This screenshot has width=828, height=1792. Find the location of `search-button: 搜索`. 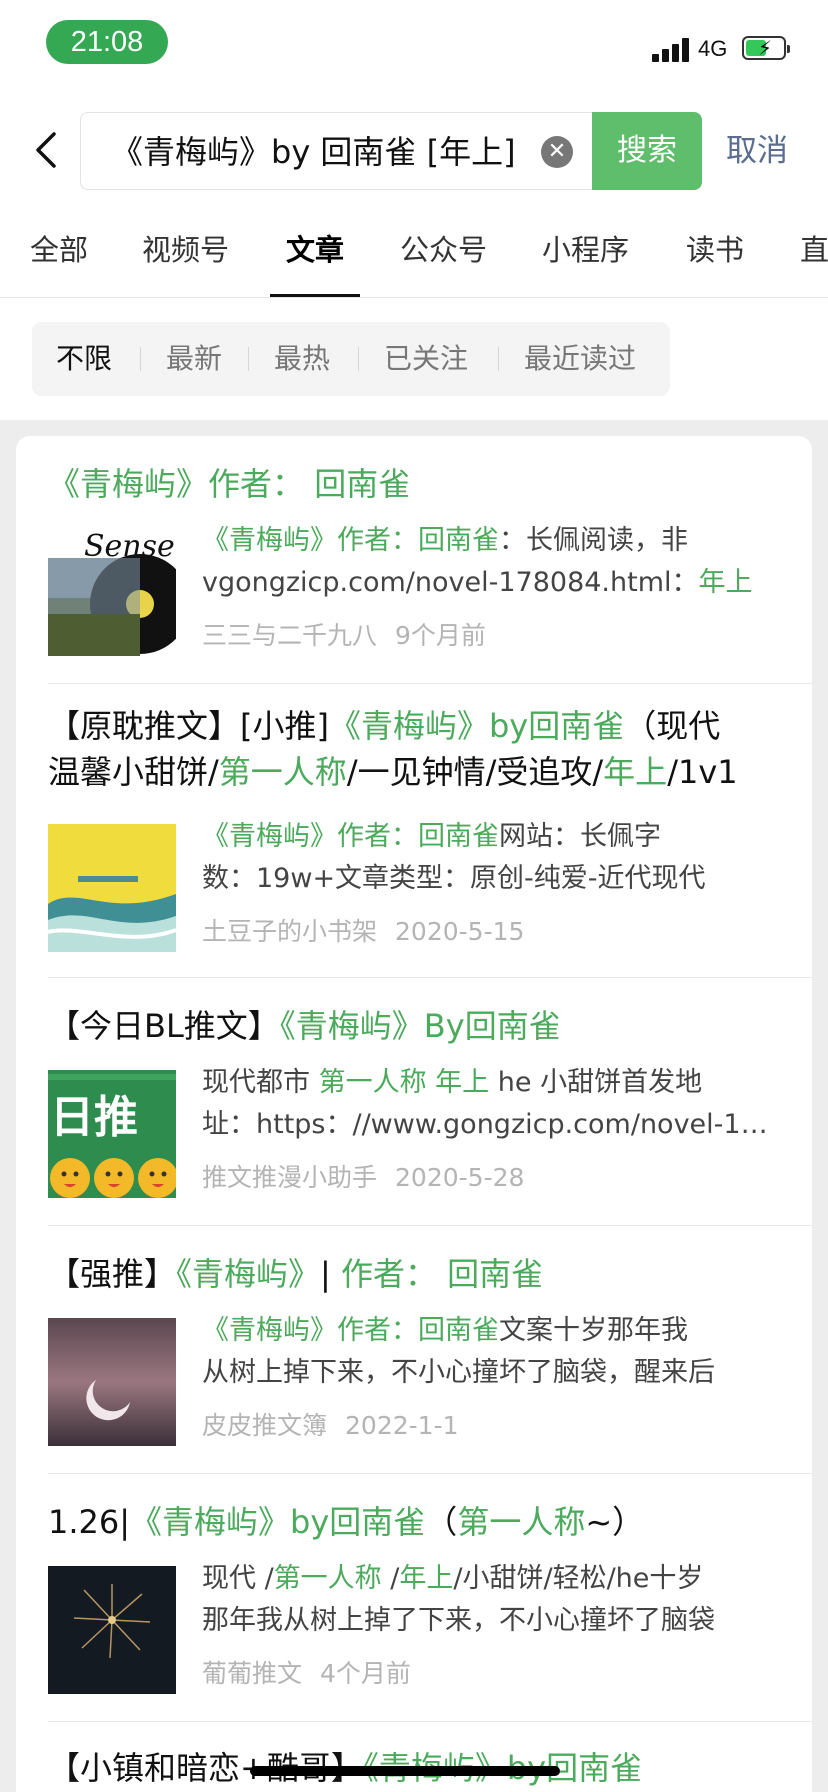

search-button: 搜索 is located at coordinates (647, 151).